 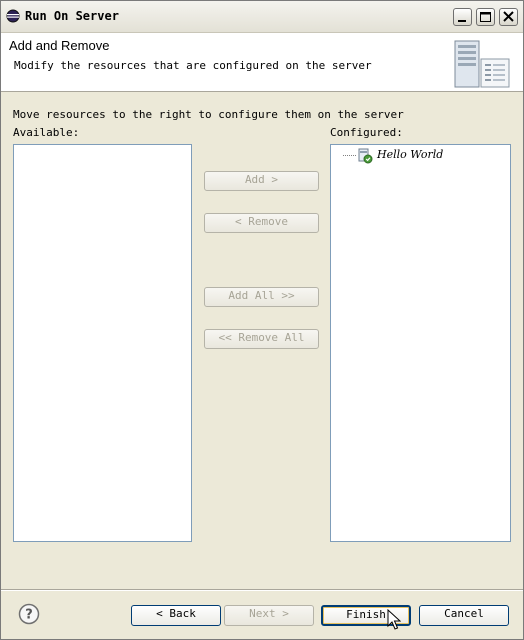 I want to click on back-button: < Back, so click(x=176, y=615).